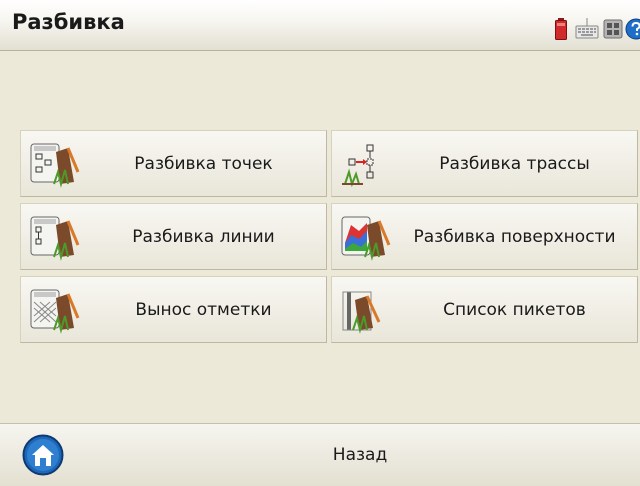  Describe the element at coordinates (361, 312) in the screenshot. I see `station-list-icon` at that location.